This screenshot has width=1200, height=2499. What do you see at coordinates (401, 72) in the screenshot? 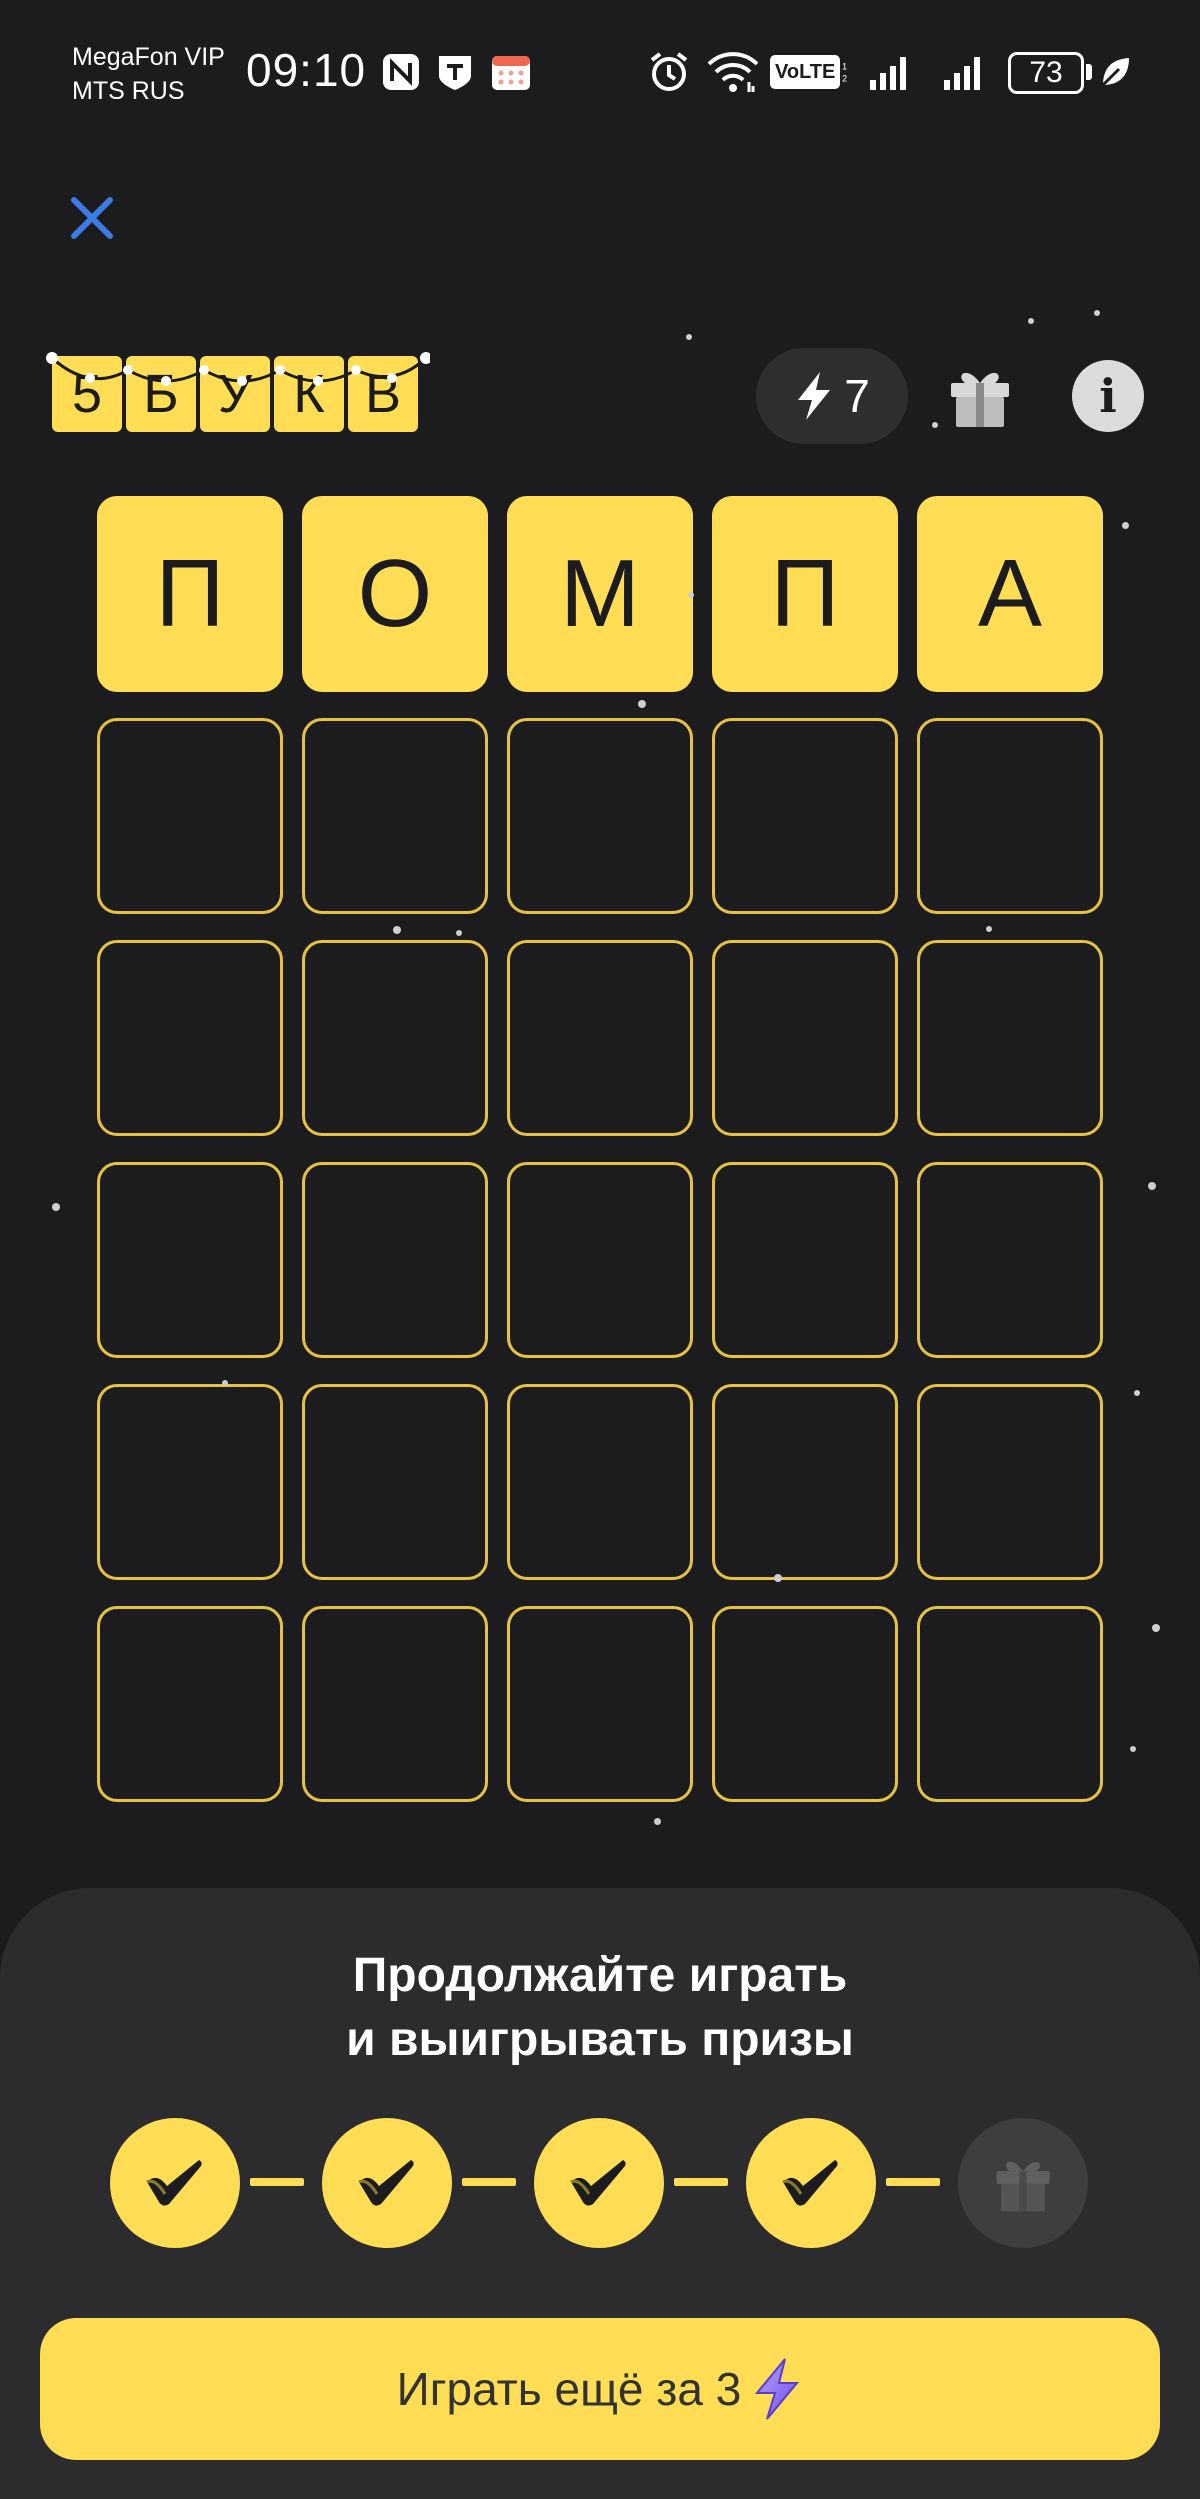
I see `nfc-icon` at bounding box center [401, 72].